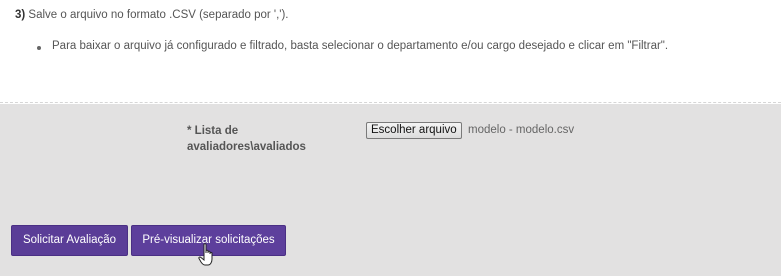  Describe the element at coordinates (246, 147) in the screenshot. I see `file-field-label-line2: avaliadores\avaliados` at that location.